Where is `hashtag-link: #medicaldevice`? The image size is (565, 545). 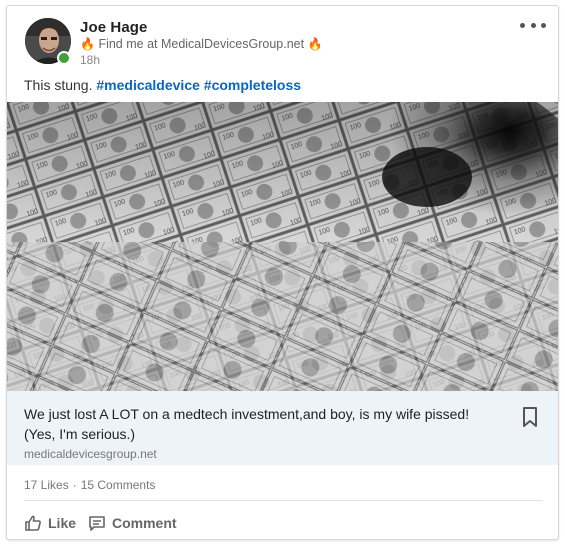
hashtag-link: #medicaldevice is located at coordinates (148, 85).